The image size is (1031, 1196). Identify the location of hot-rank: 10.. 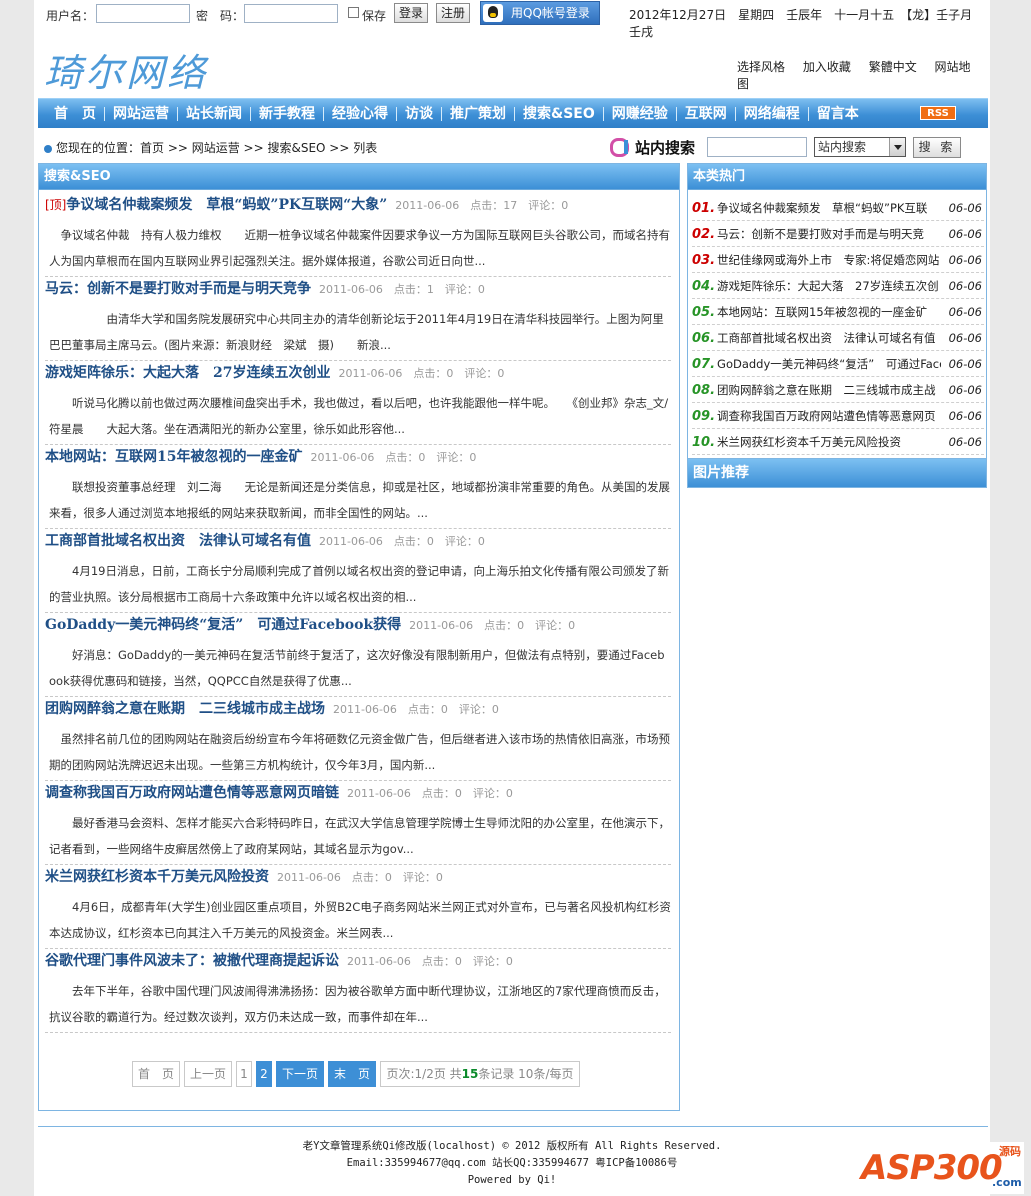
(704, 442).